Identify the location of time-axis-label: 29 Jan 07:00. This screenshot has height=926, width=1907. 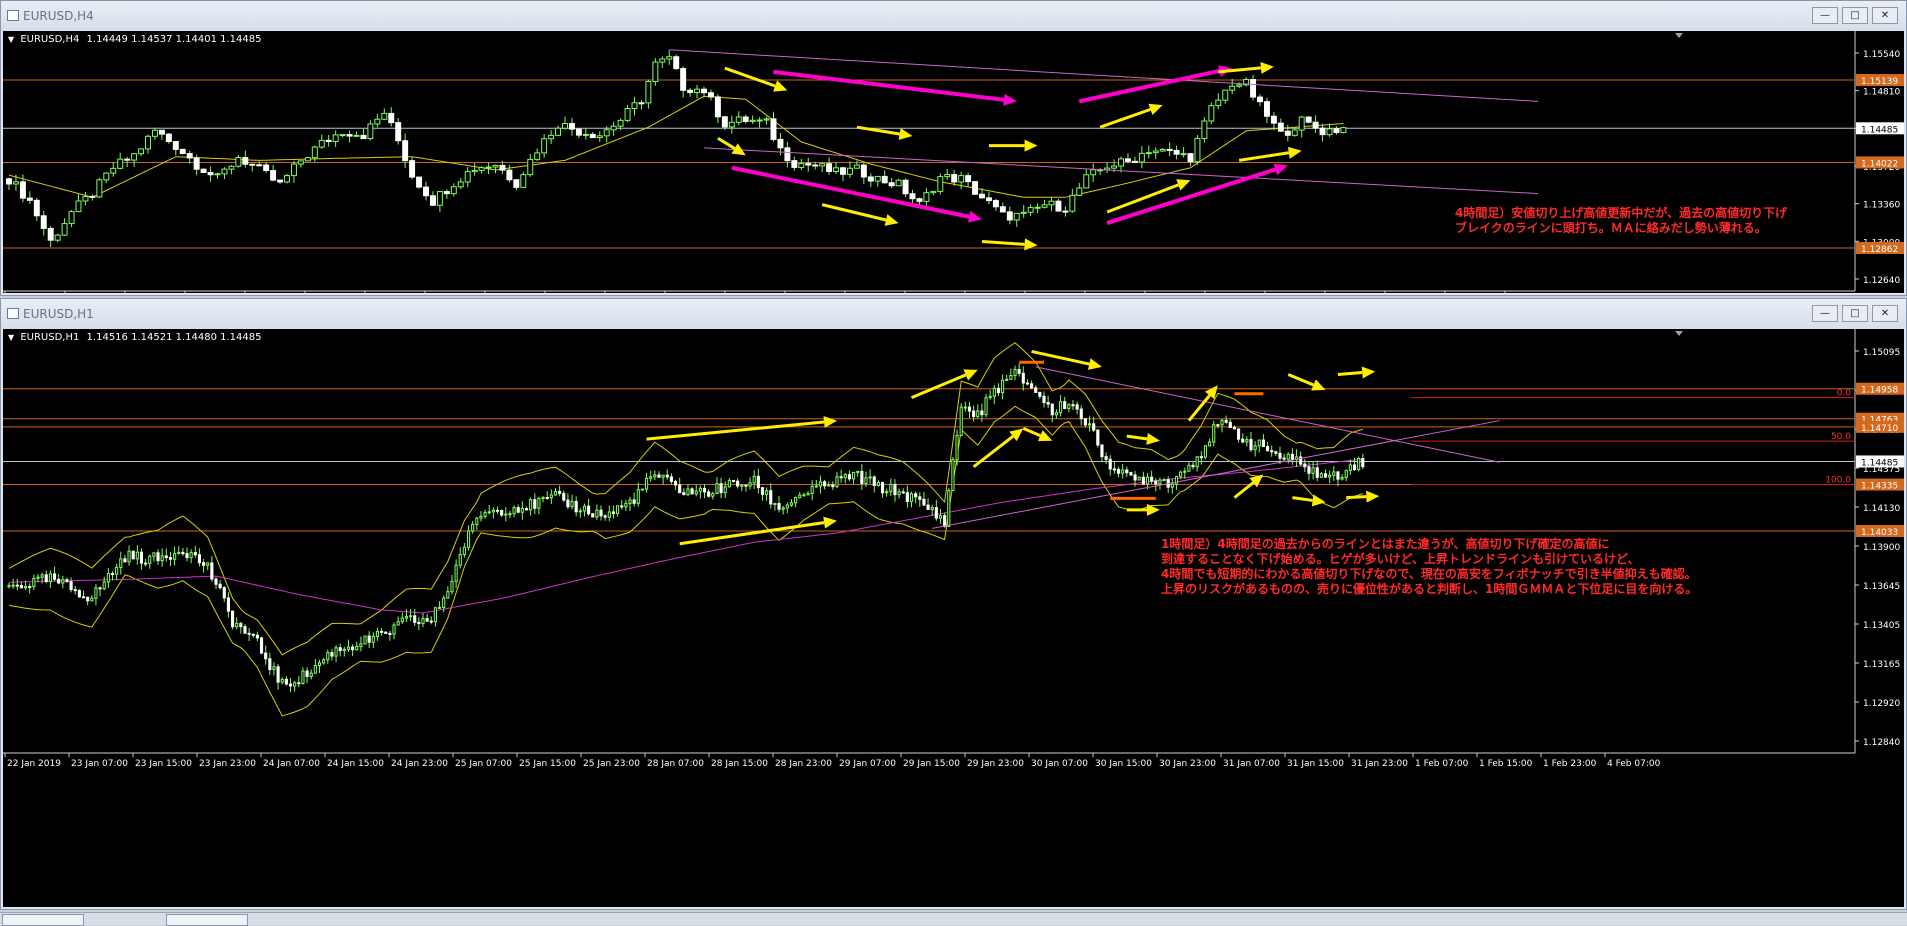
(867, 764).